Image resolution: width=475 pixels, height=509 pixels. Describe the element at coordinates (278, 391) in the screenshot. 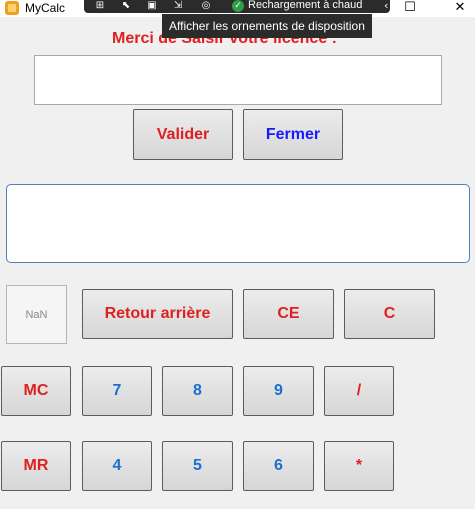

I see `digit-9-button: 9` at that location.